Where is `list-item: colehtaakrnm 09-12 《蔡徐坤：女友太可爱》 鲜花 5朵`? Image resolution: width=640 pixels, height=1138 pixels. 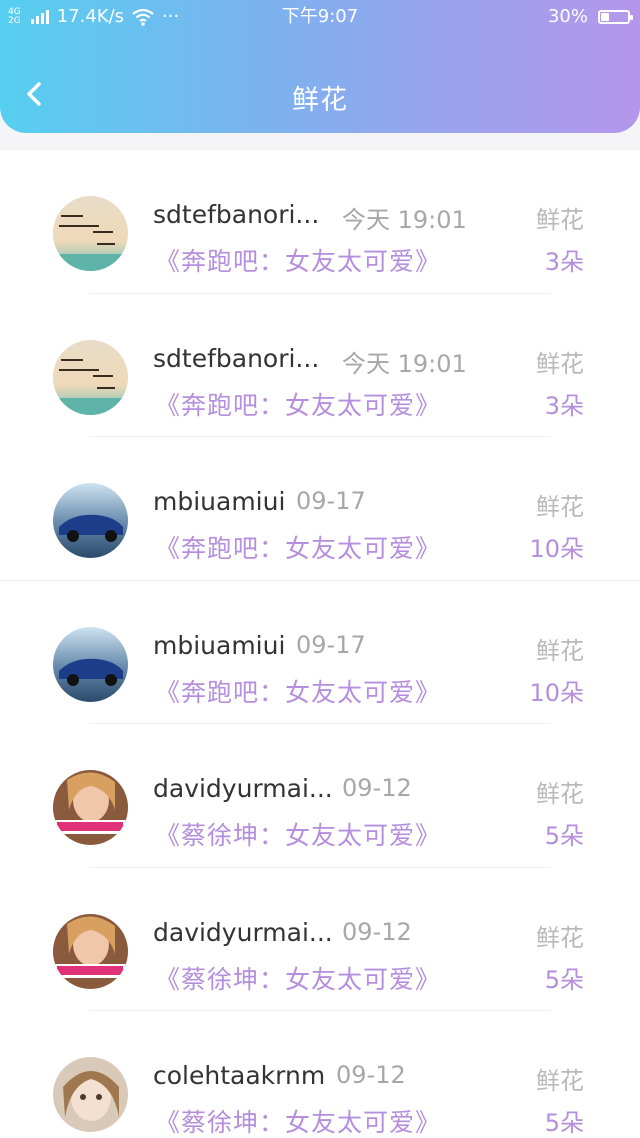
list-item: colehtaakrnm 09-12 《蔡徐坤：女友太可爱》 鲜花 5朵 is located at coordinates (320, 1074).